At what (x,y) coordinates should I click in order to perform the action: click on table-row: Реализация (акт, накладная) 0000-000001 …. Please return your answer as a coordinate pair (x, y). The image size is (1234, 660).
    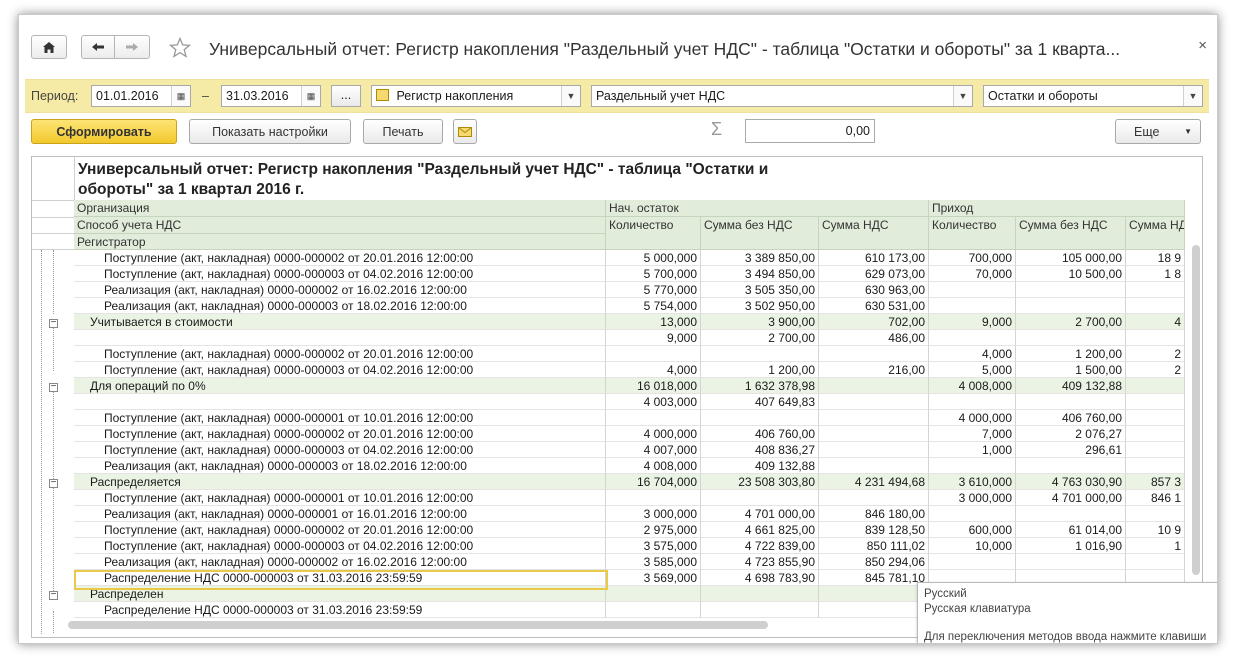
    Looking at the image, I should click on (629, 514).